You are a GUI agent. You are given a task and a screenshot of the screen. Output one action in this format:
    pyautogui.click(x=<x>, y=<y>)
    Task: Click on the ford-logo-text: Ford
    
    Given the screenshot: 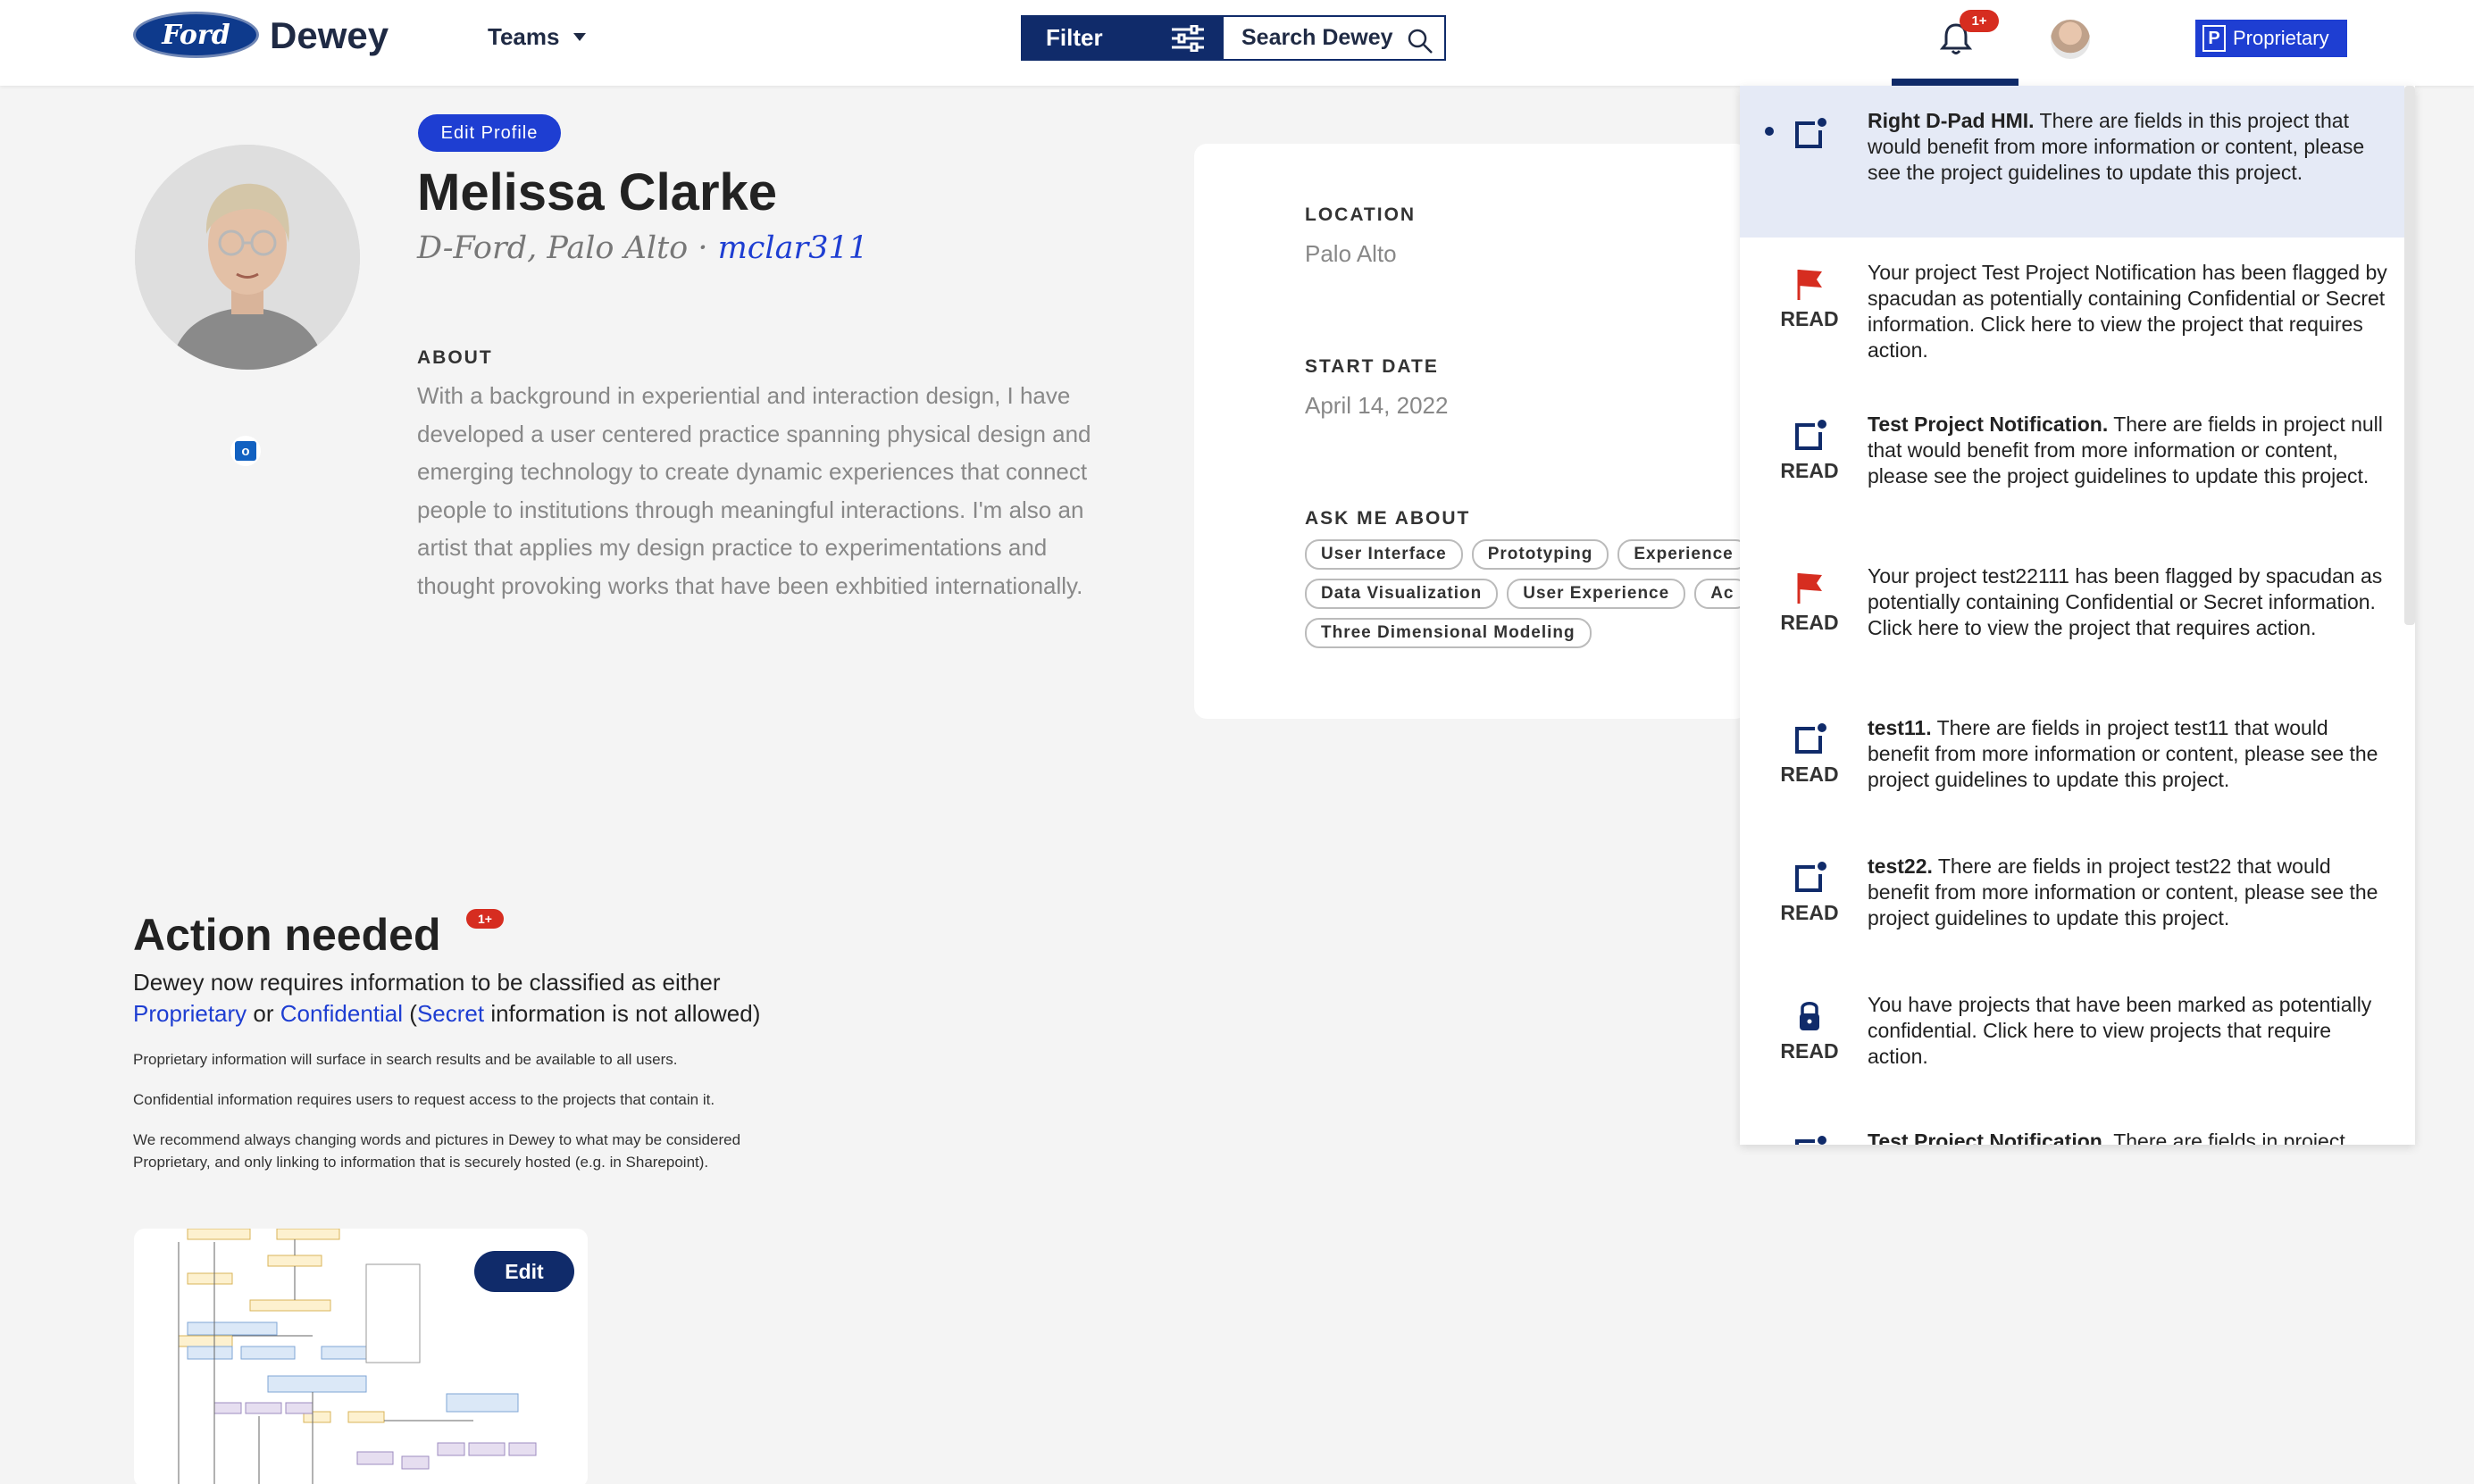 What is the action you would take?
    pyautogui.click(x=196, y=35)
    